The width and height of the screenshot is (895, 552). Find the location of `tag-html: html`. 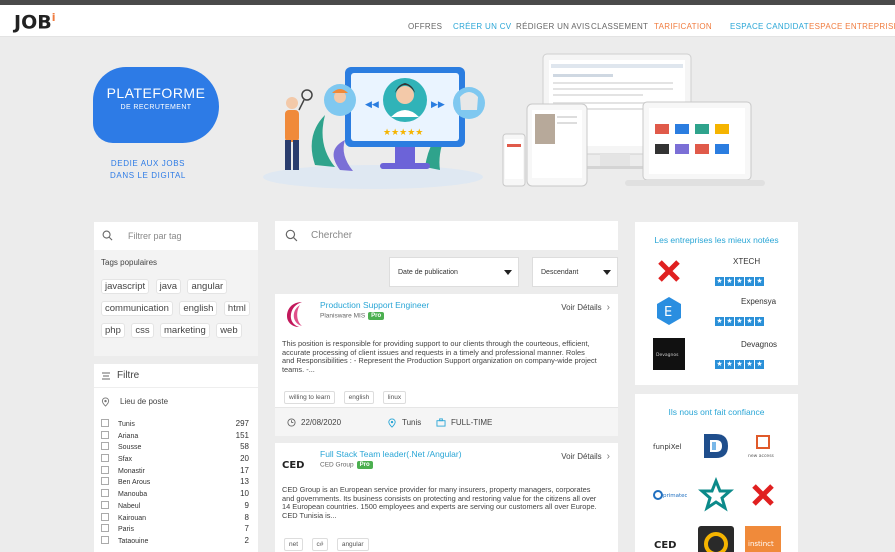

tag-html: html is located at coordinates (236, 308).